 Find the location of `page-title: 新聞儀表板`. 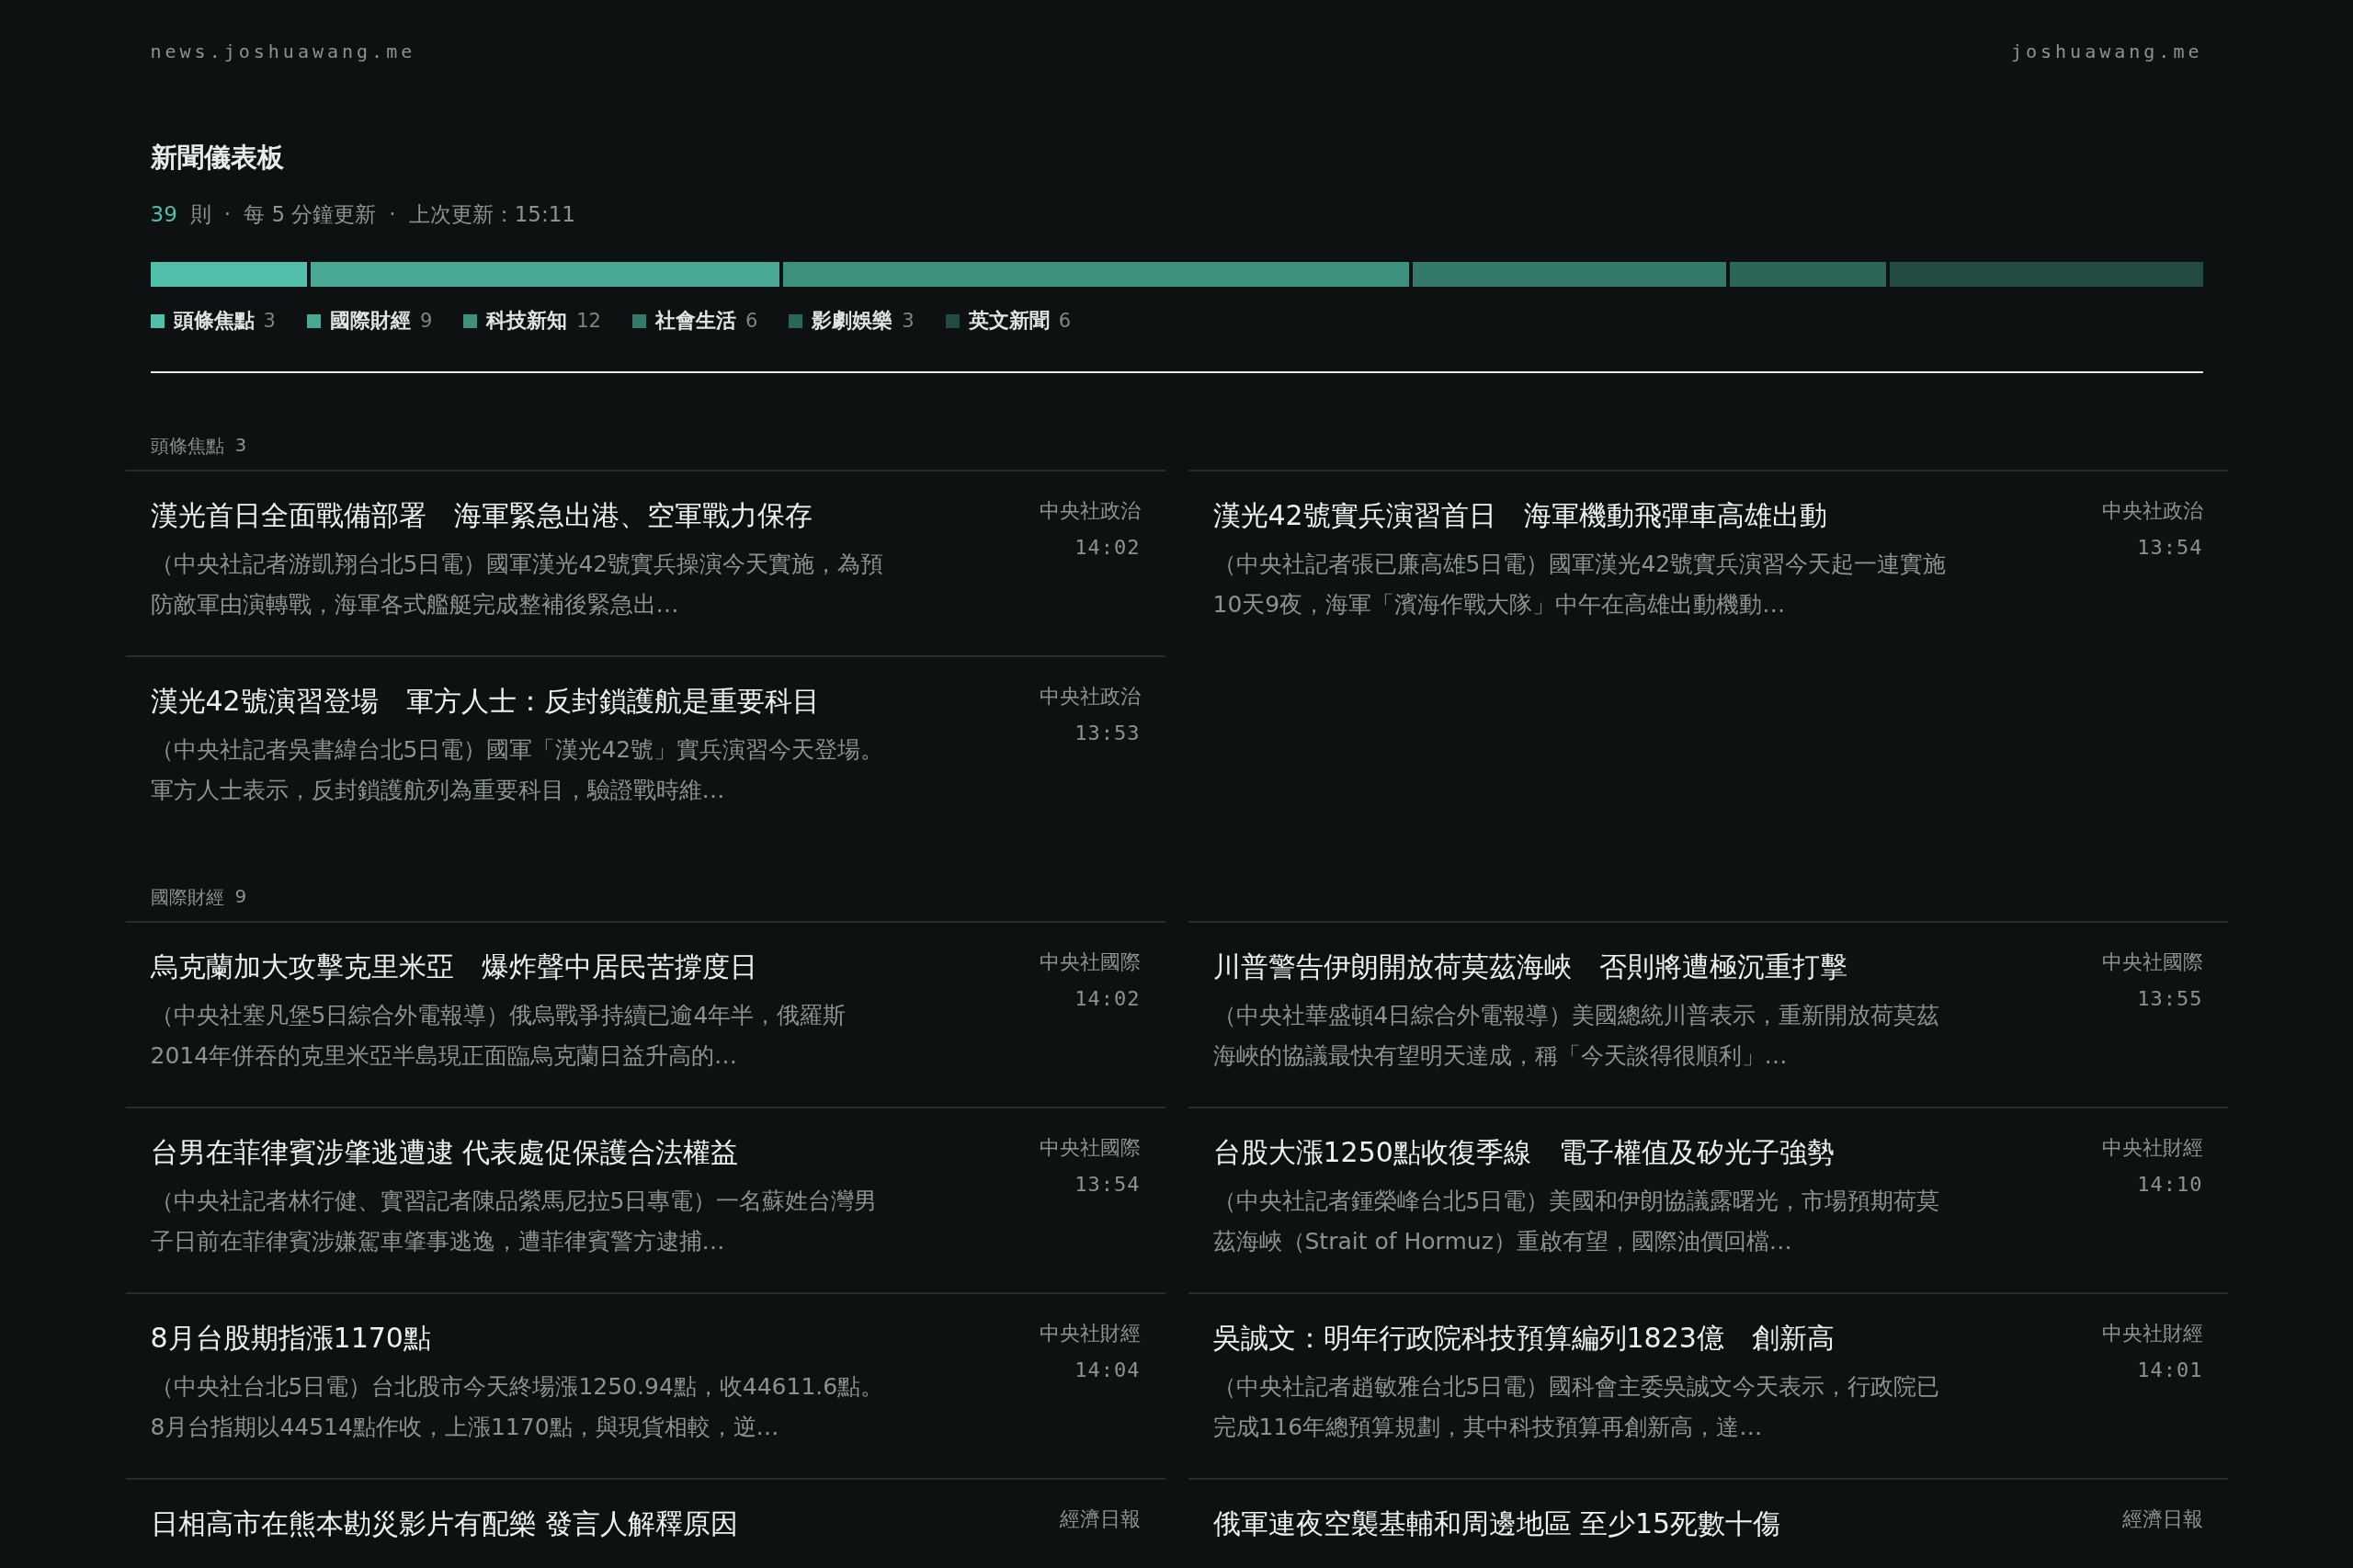

page-title: 新聞儀表板 is located at coordinates (217, 158).